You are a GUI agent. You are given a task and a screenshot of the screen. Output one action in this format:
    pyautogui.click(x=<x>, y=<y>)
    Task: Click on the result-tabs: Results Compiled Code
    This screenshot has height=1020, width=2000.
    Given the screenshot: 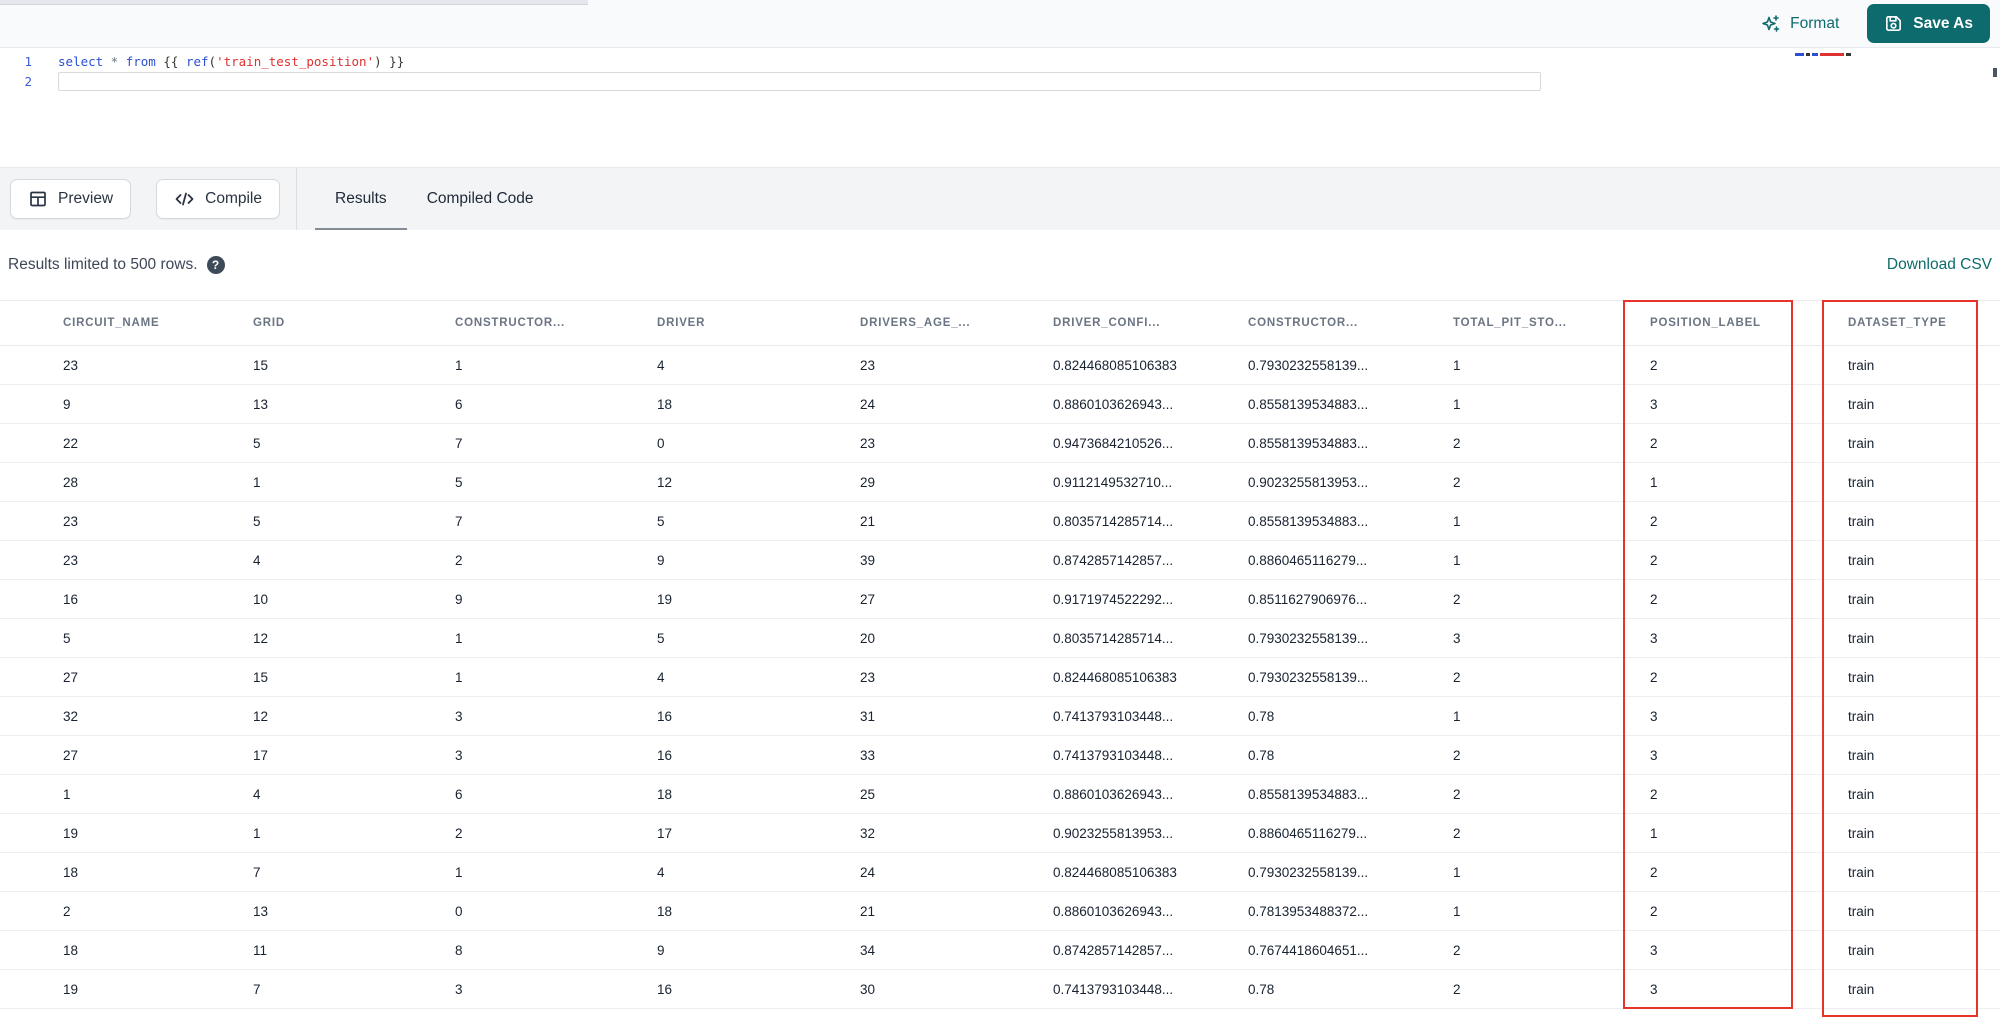 What is the action you would take?
    pyautogui.click(x=434, y=199)
    